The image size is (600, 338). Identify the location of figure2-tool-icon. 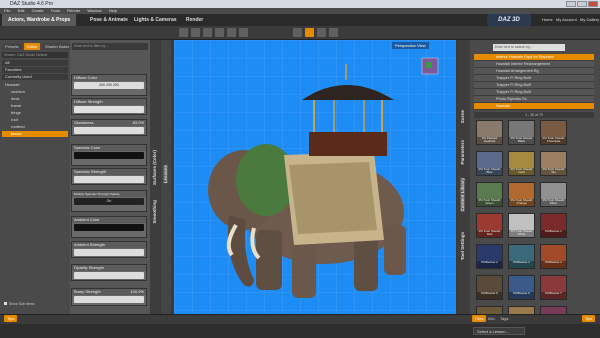
(219, 32).